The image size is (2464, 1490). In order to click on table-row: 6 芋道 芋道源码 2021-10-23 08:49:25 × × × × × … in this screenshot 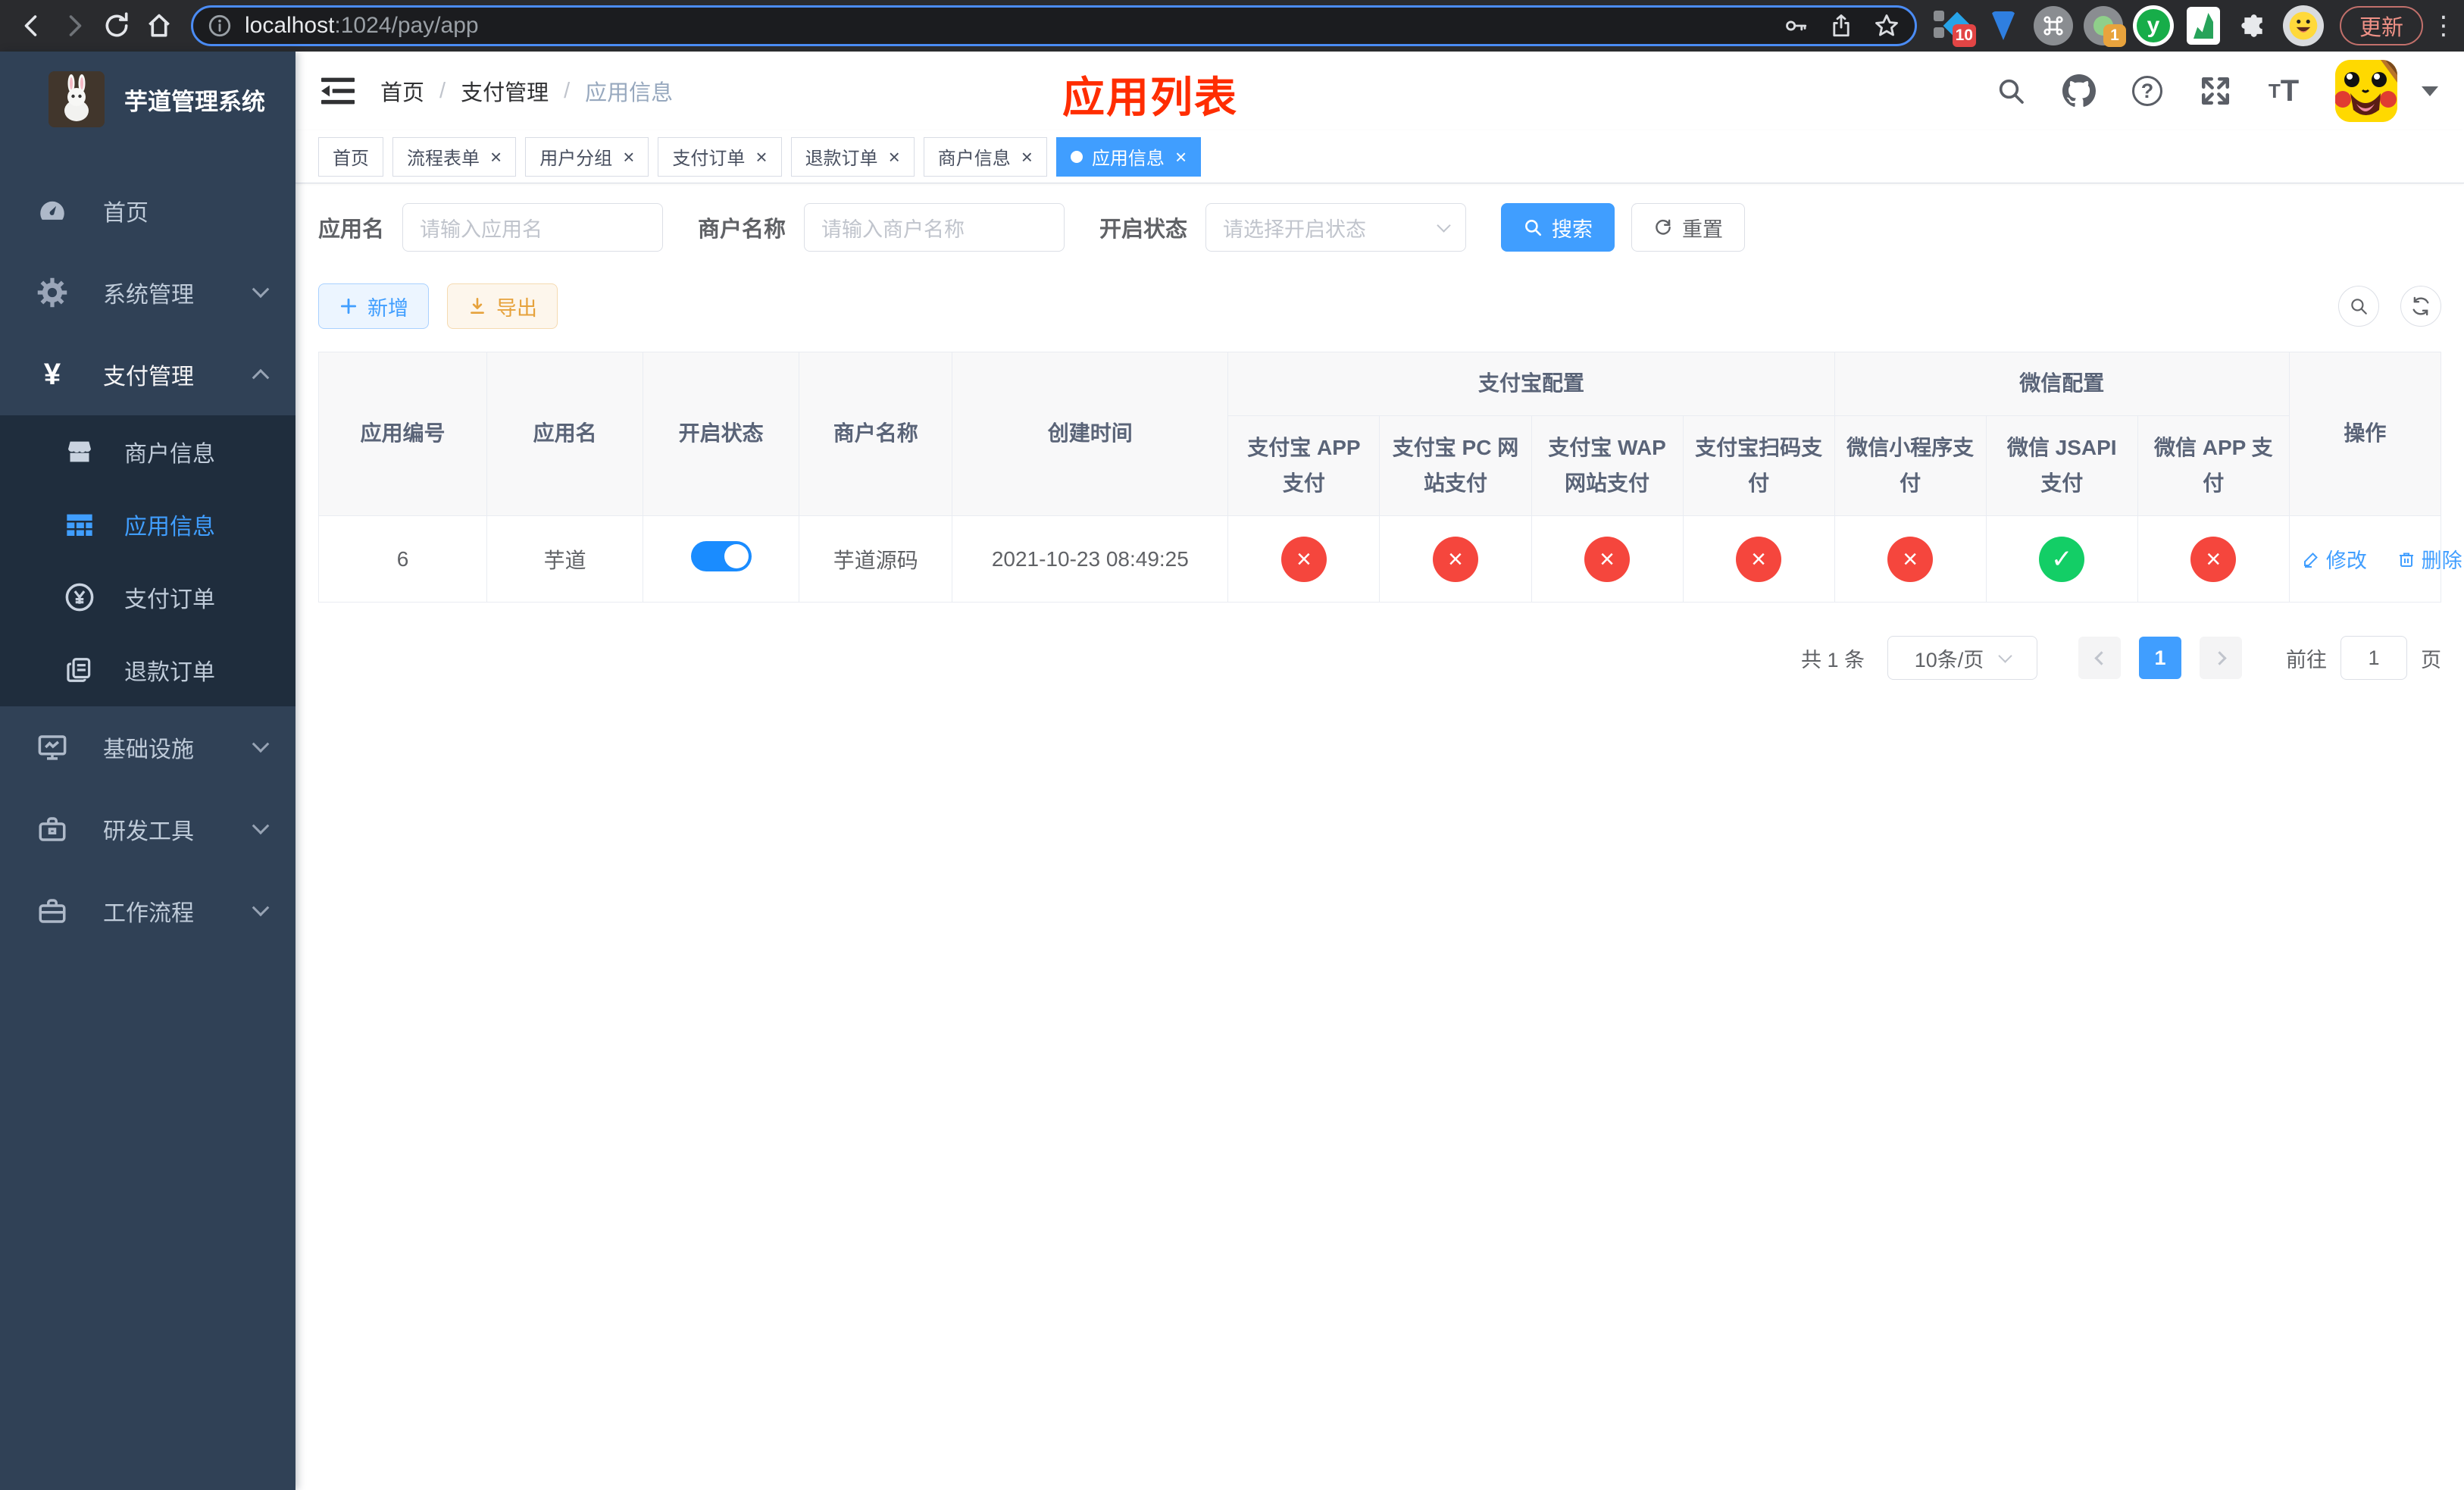, I will do `click(1389, 559)`.